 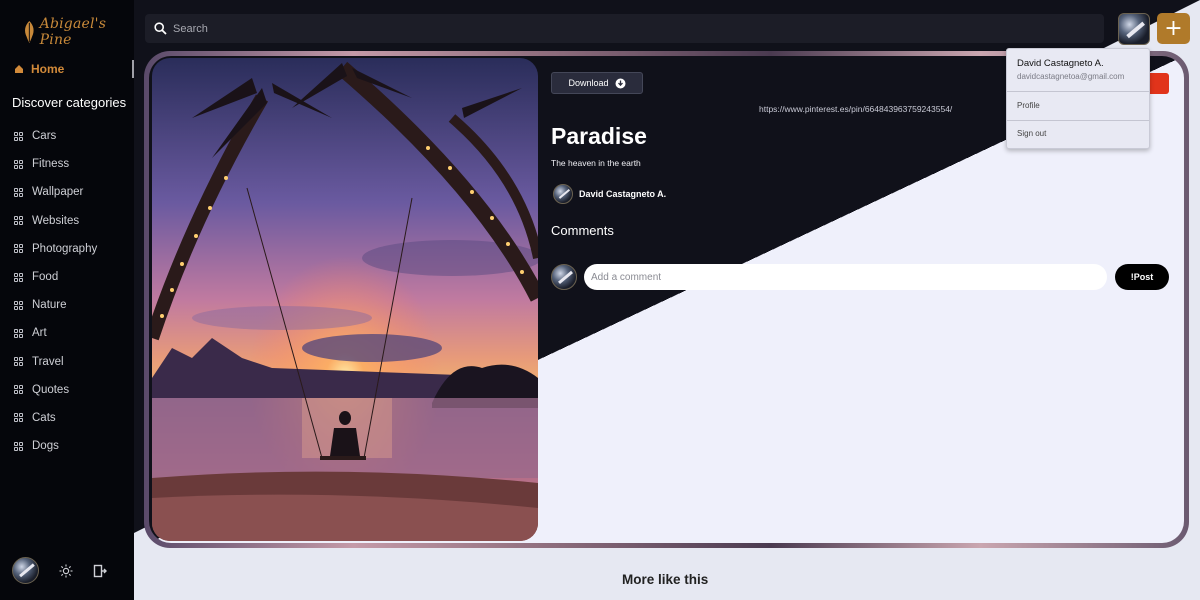 I want to click on search-bar, so click(x=624, y=28).